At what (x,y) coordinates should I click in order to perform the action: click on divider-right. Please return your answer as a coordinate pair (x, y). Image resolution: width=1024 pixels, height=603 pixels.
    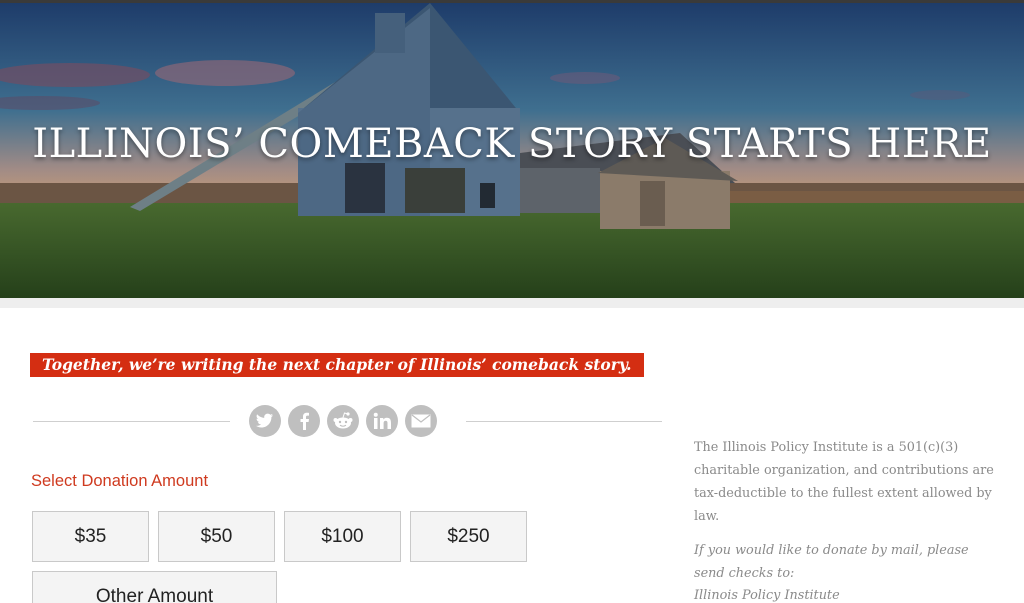
    Looking at the image, I should click on (564, 421).